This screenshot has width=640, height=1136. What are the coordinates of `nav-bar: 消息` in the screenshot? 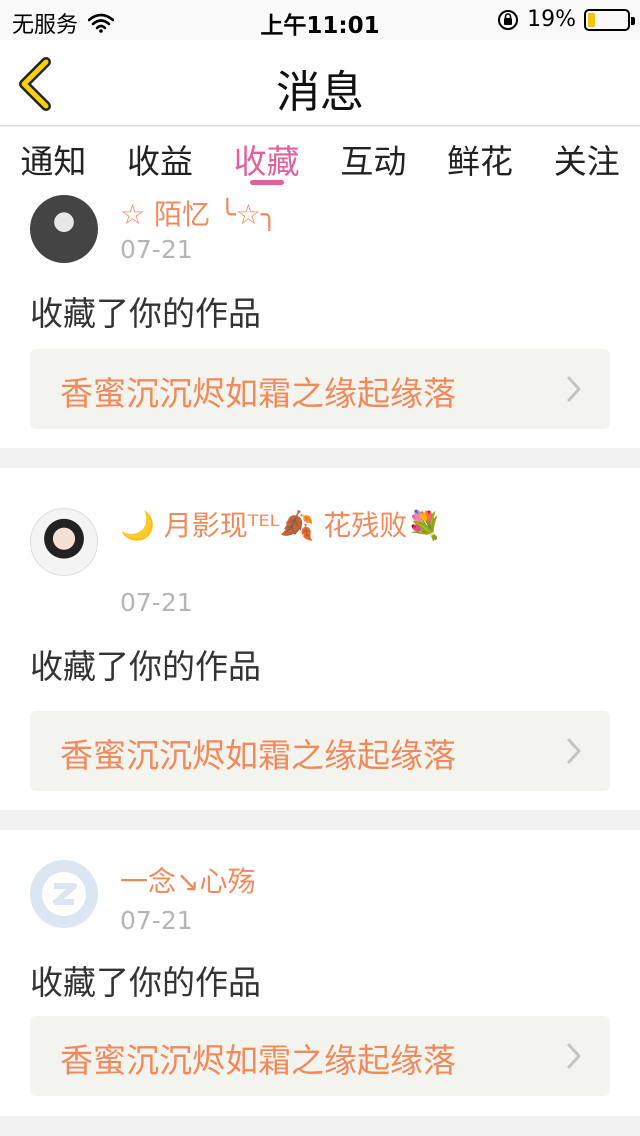 It's located at (320, 83).